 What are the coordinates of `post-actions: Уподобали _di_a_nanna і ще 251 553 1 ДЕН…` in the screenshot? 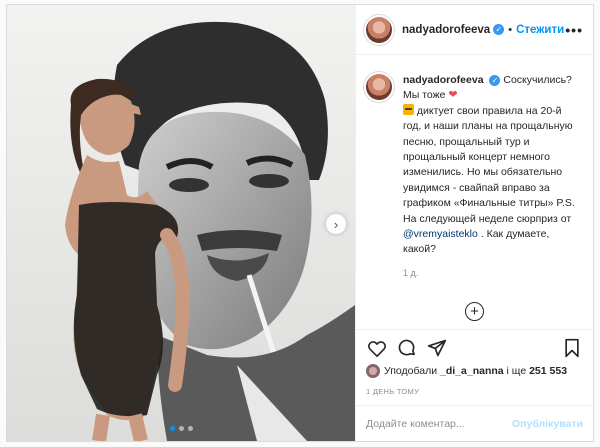 It's located at (474, 362).